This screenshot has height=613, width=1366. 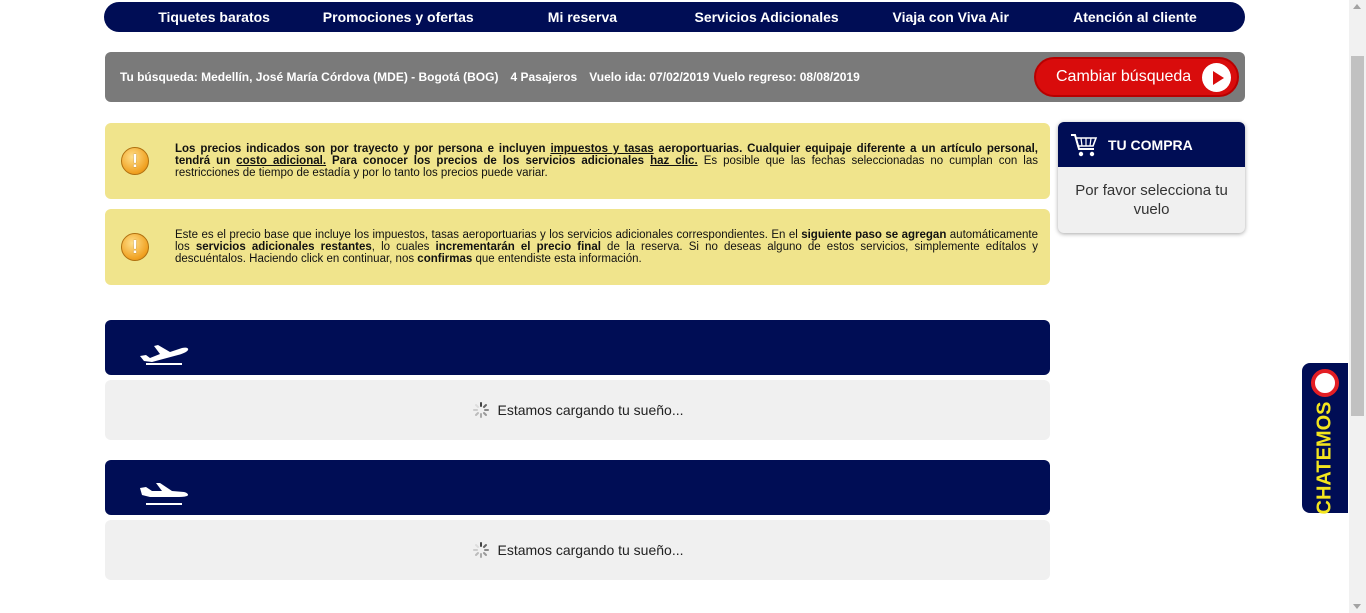 I want to click on purchase-panel: TU COMPRA Por favor selecciona tu vuelo, so click(x=1151, y=177).